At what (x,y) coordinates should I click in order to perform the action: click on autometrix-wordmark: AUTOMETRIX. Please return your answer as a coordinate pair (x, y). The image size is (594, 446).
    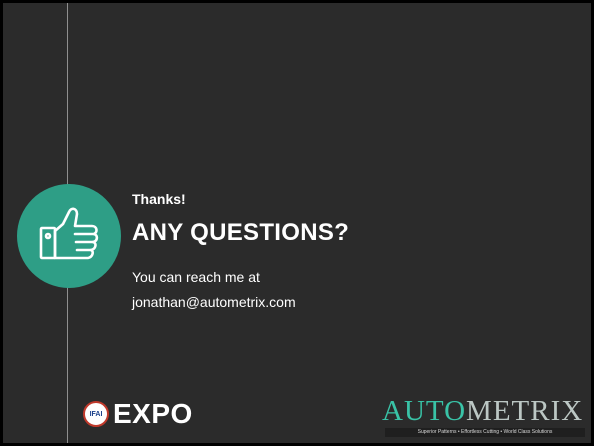
    Looking at the image, I should click on (482, 411).